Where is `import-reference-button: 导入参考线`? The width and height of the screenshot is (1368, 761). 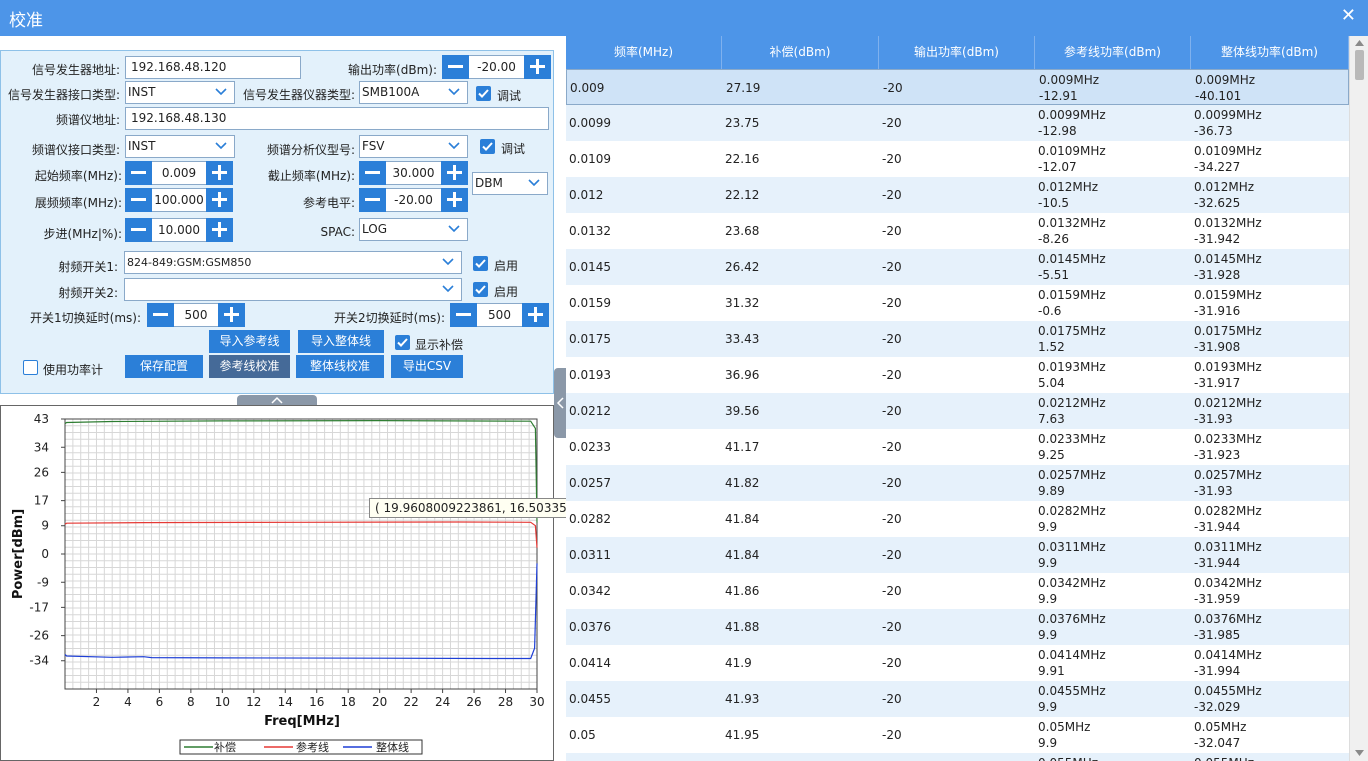
import-reference-button: 导入参考线 is located at coordinates (249, 341).